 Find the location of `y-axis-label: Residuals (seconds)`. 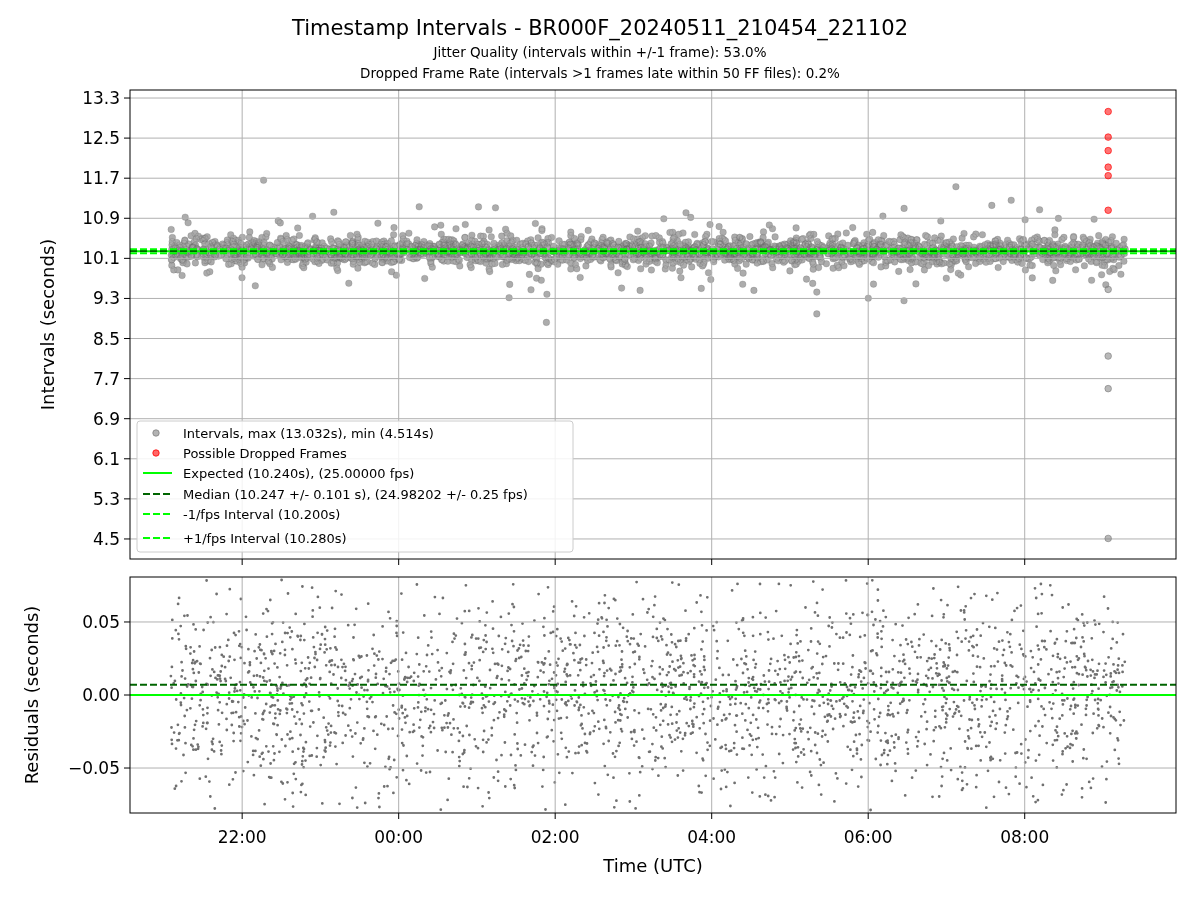

y-axis-label: Residuals (seconds) is located at coordinates (31, 695).